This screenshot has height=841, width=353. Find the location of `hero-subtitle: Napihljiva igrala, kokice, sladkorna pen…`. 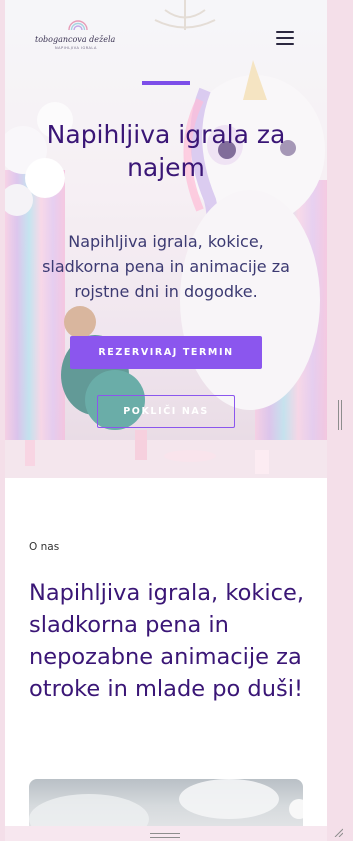

hero-subtitle: Napihljiva igrala, kokice, sladkorna pen… is located at coordinates (166, 266).